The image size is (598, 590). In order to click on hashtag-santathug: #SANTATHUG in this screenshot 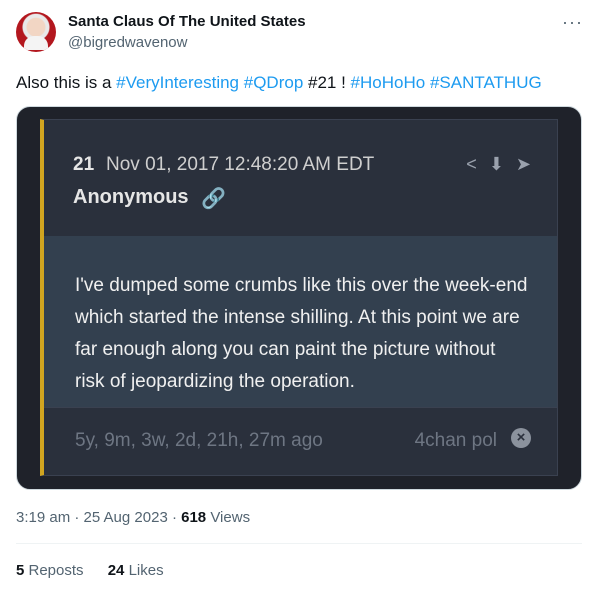, I will do `click(486, 82)`.